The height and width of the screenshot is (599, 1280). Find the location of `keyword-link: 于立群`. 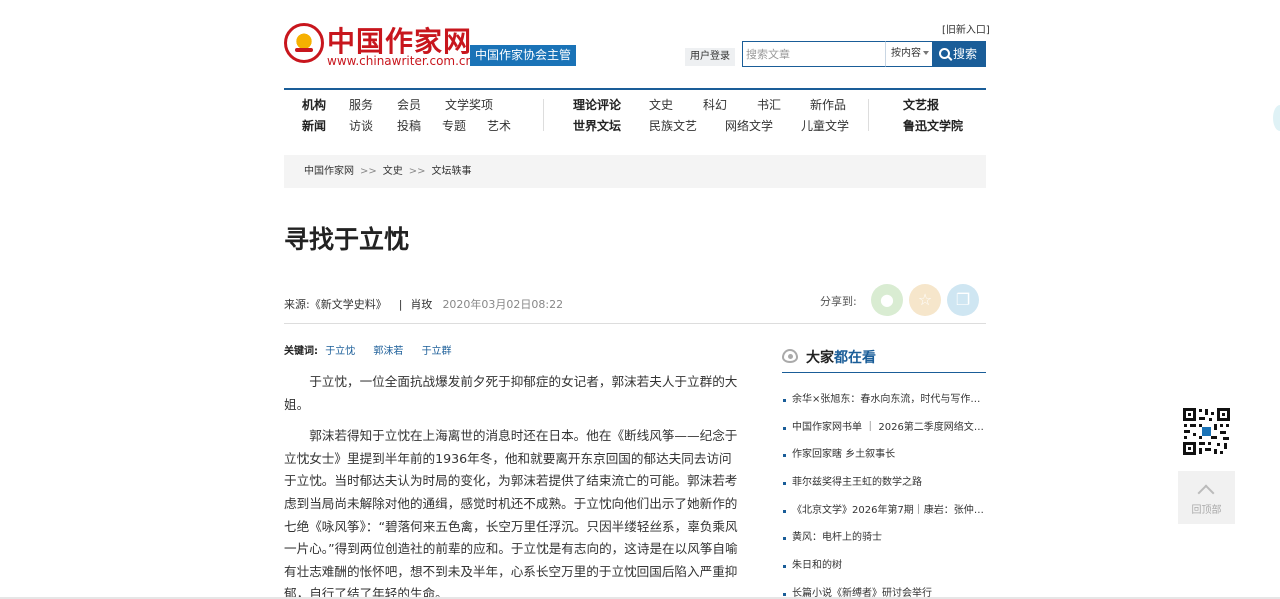

keyword-link: 于立群 is located at coordinates (437, 351).